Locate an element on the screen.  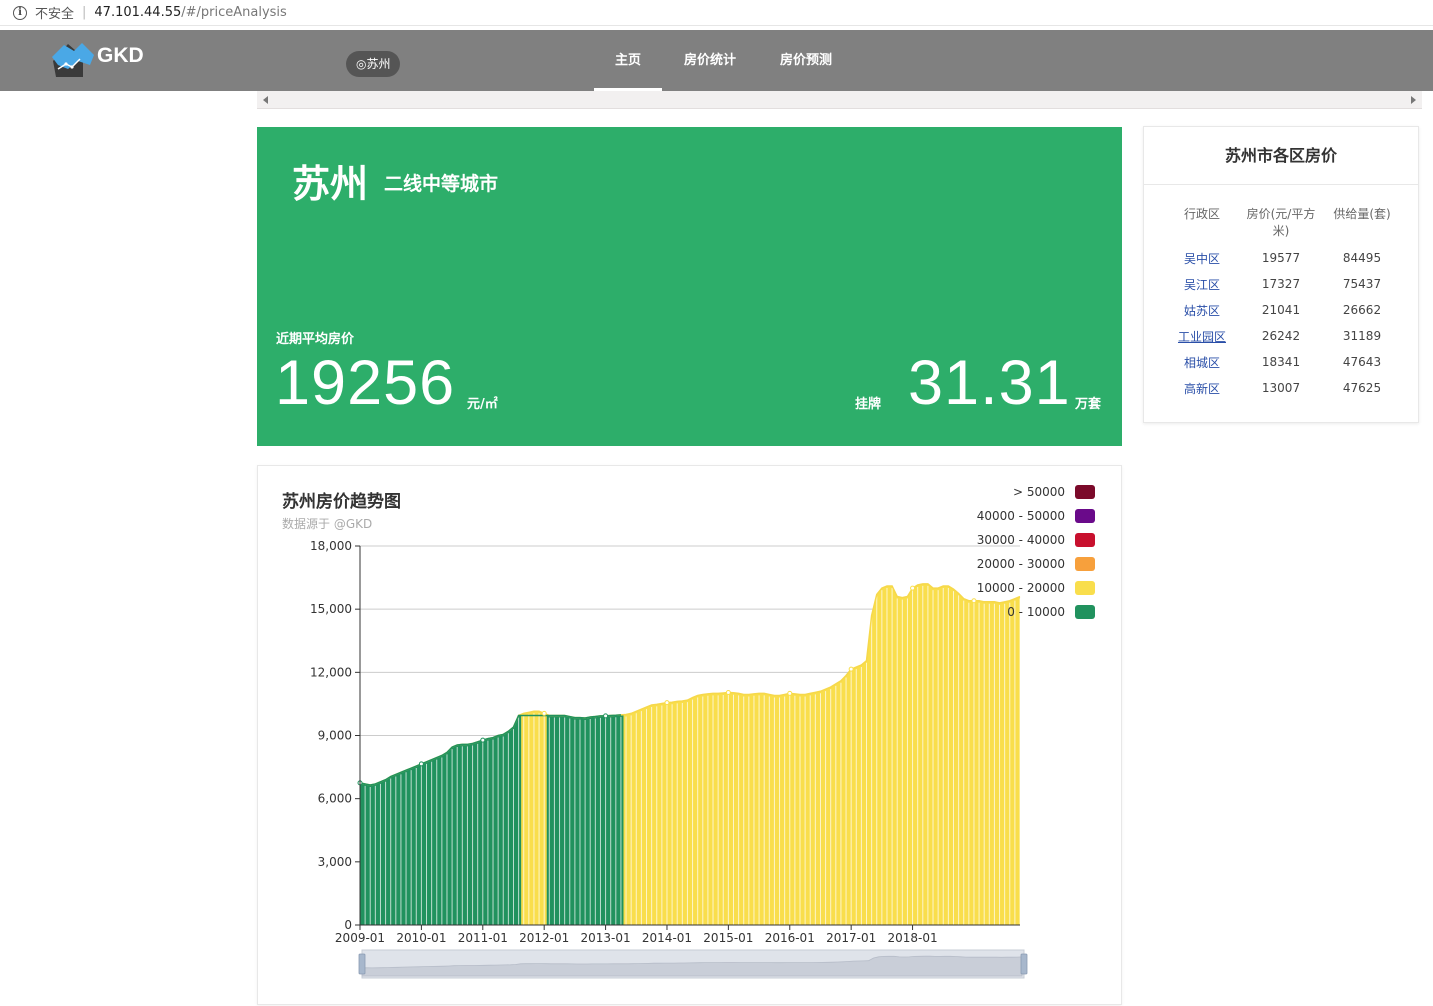
horizontal-scrollbar is located at coordinates (839, 100).